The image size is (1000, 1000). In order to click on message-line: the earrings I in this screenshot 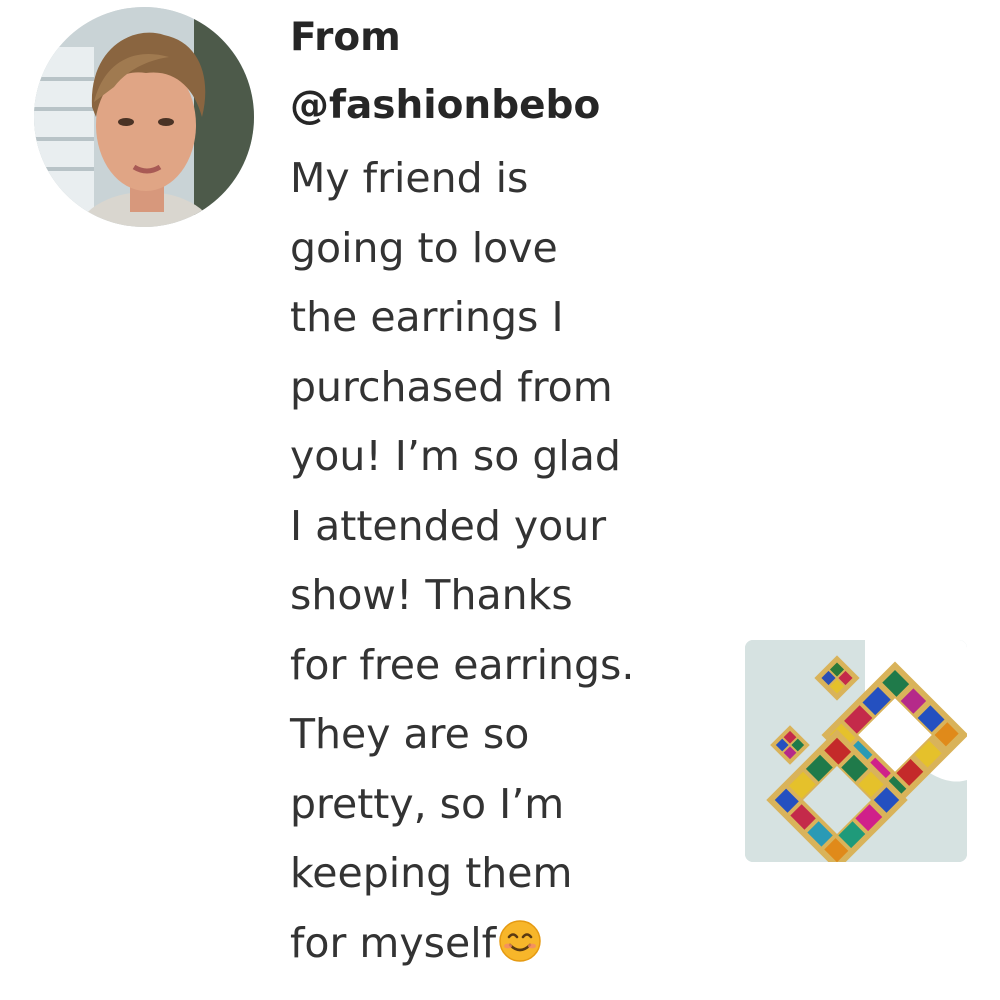, I will do `click(427, 317)`.